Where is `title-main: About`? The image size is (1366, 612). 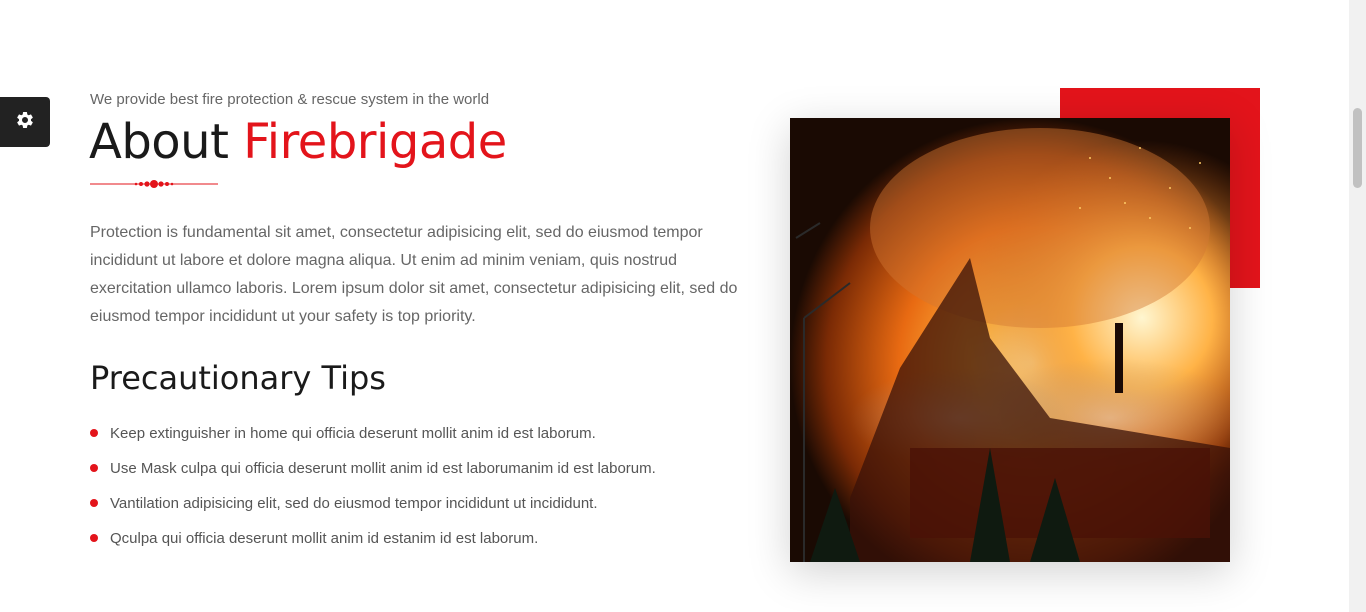
title-main: About is located at coordinates (166, 142).